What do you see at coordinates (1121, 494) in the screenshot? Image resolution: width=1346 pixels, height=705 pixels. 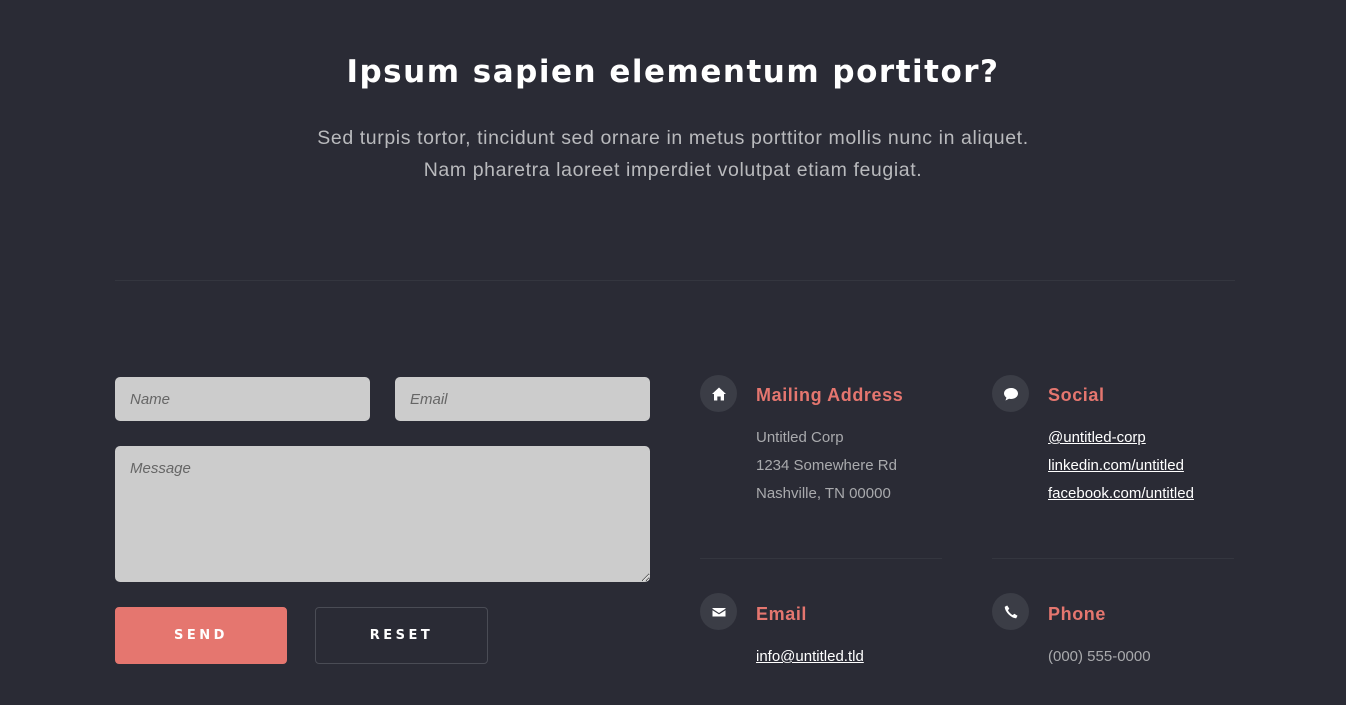 I see `social-link-facebook: facebook.com/untitled` at bounding box center [1121, 494].